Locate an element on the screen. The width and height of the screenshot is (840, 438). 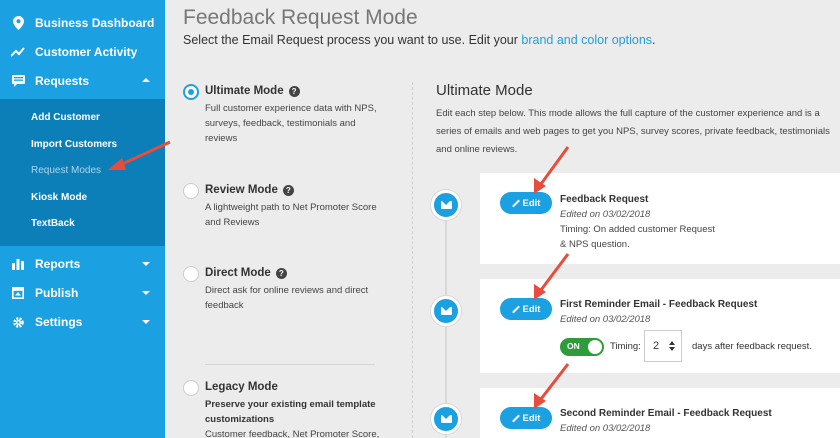
map-pin-icon is located at coordinates (18, 22).